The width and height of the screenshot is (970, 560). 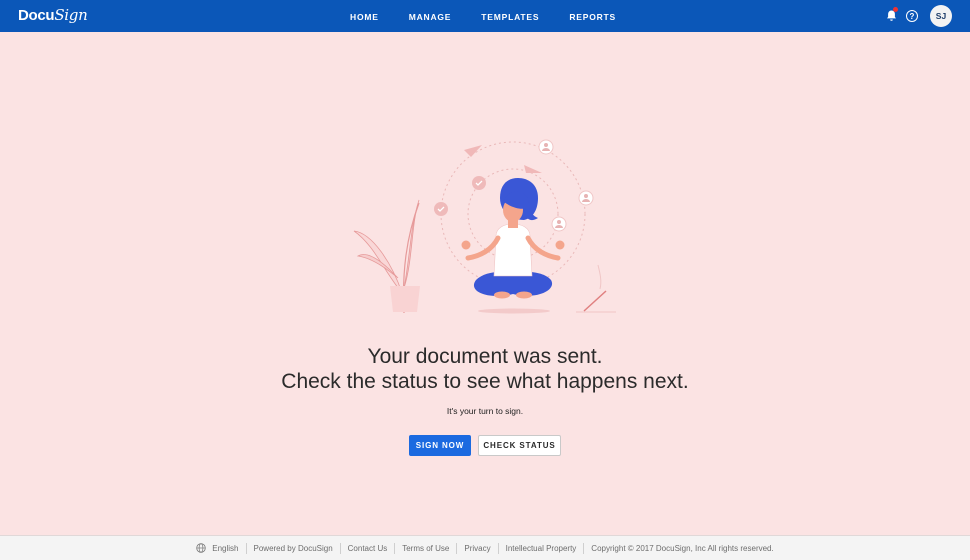 What do you see at coordinates (367, 548) in the screenshot?
I see `contact-us-link: Contact Us` at bounding box center [367, 548].